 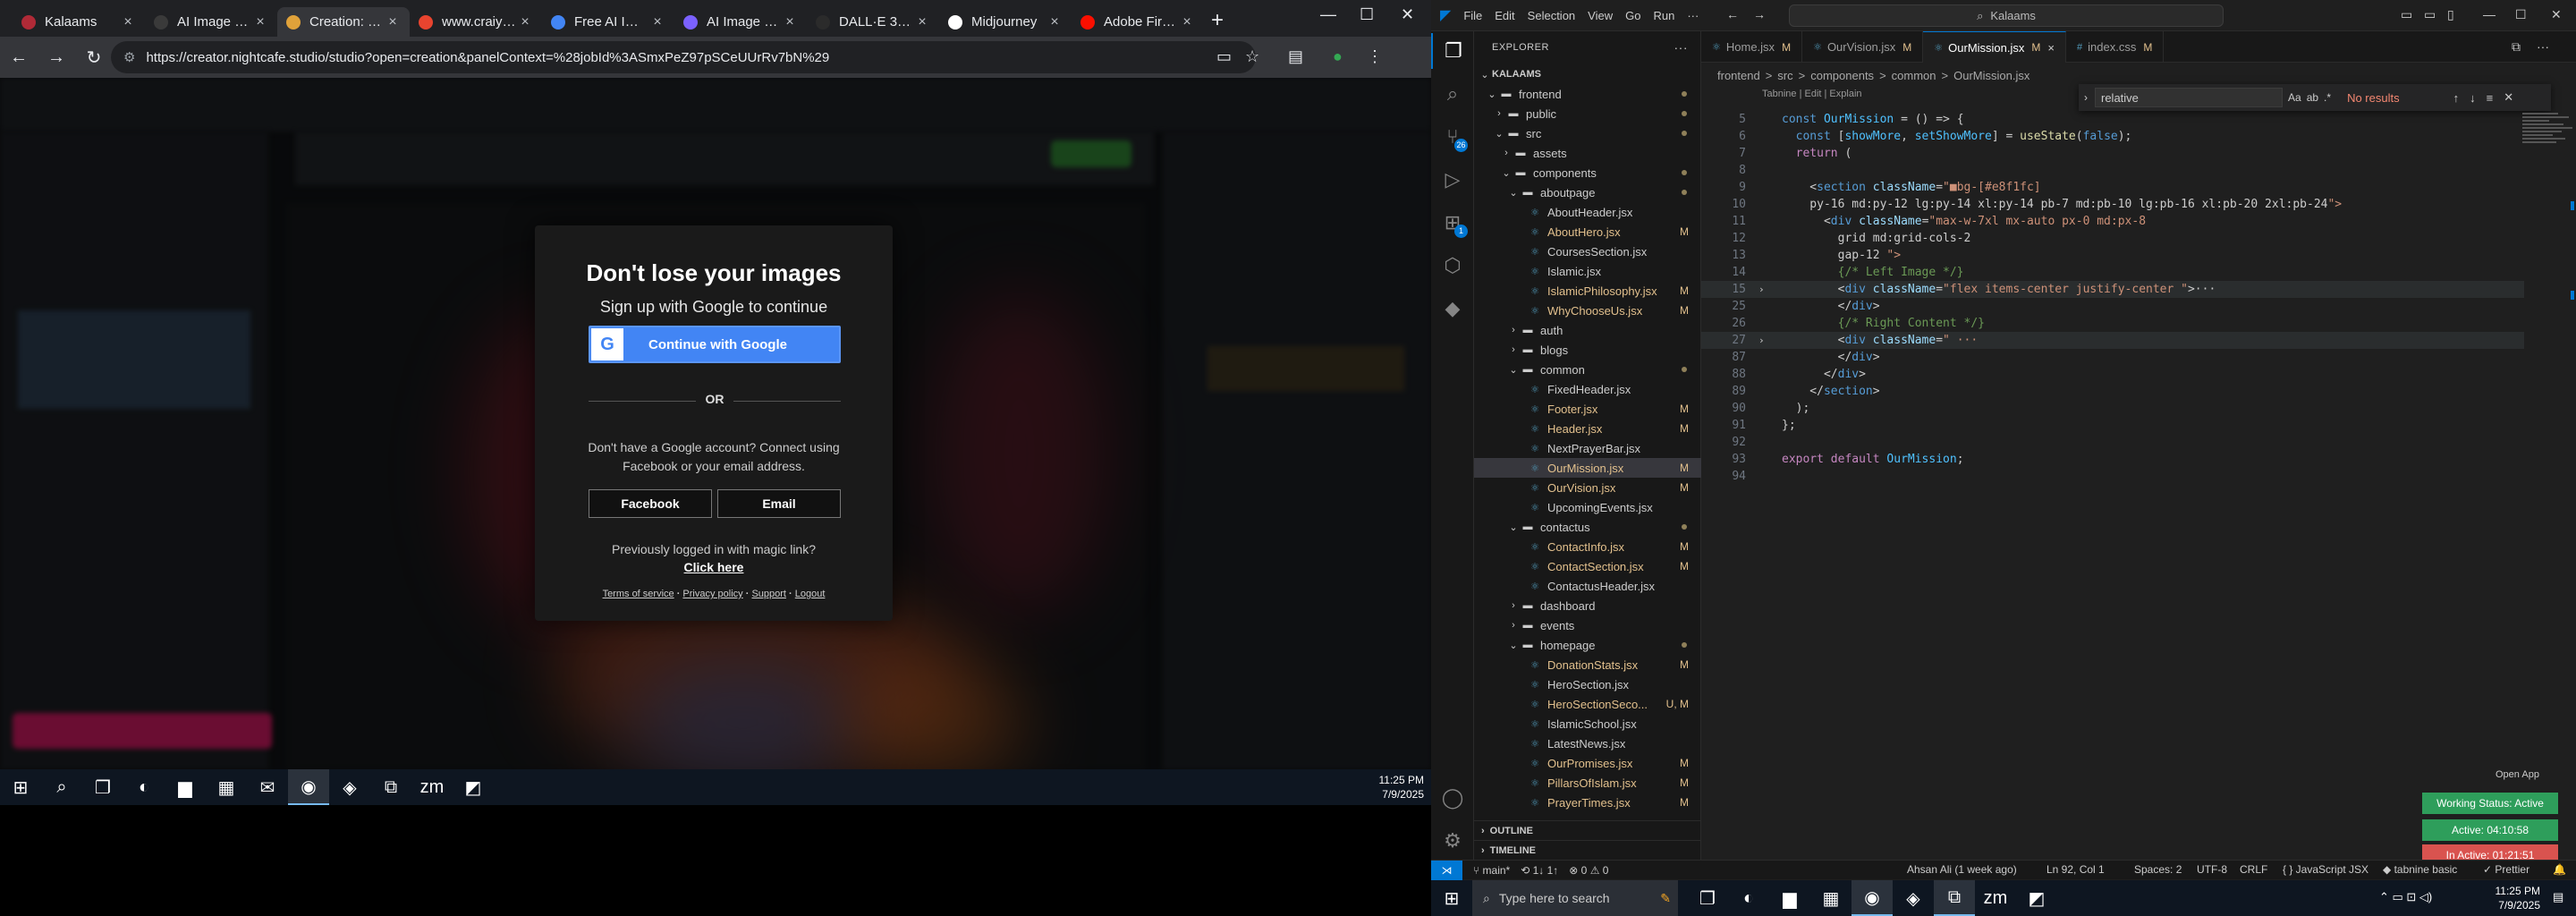 What do you see at coordinates (1587, 350) in the screenshot?
I see `folder-item: › ▬ blogs` at bounding box center [1587, 350].